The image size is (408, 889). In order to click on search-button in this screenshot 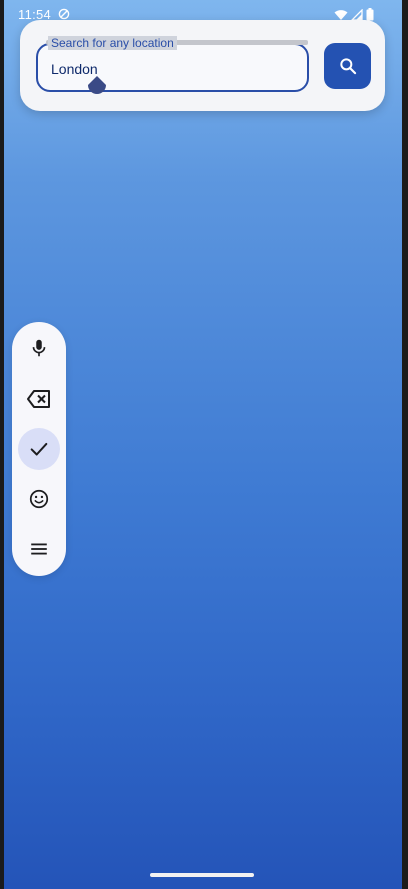, I will do `click(347, 66)`.